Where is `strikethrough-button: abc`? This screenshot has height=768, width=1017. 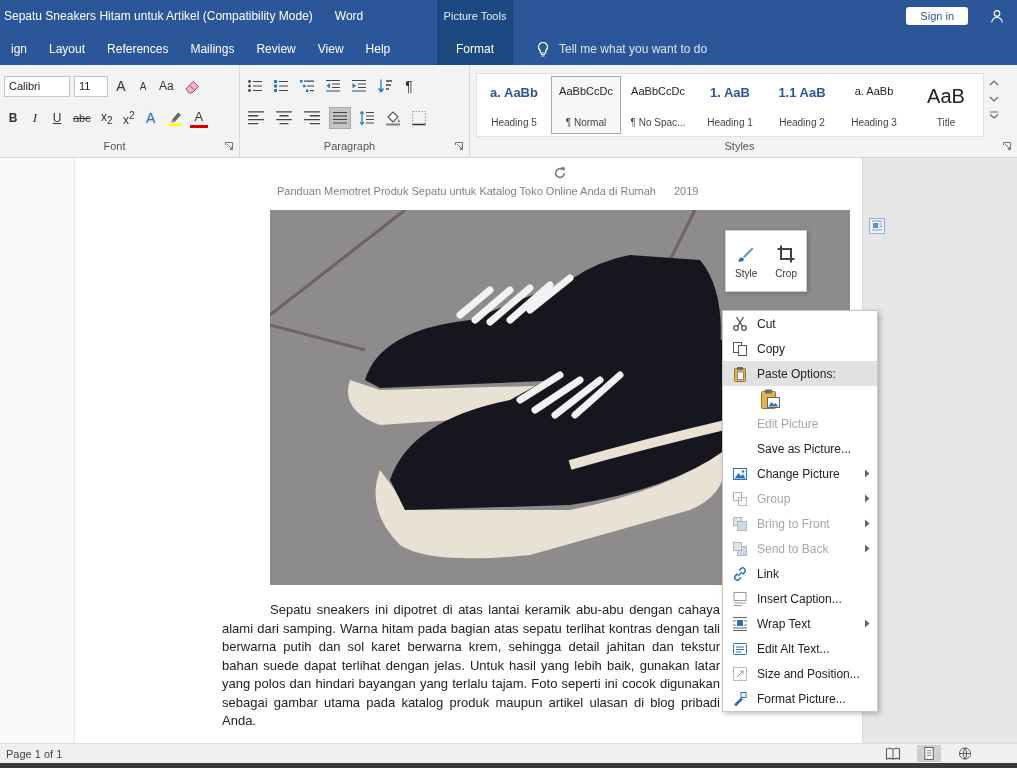 strikethrough-button: abc is located at coordinates (82, 118).